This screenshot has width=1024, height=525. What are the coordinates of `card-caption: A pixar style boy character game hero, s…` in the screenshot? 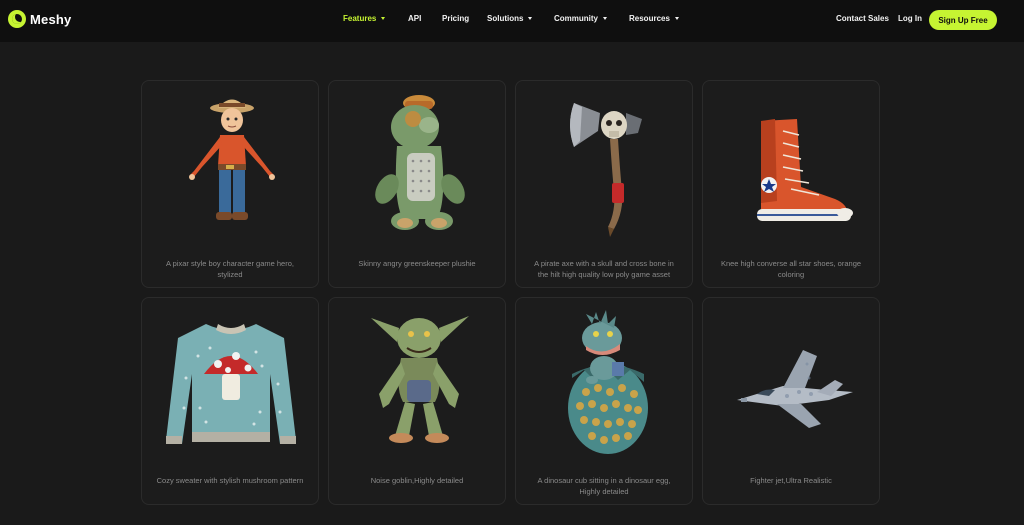 It's located at (230, 269).